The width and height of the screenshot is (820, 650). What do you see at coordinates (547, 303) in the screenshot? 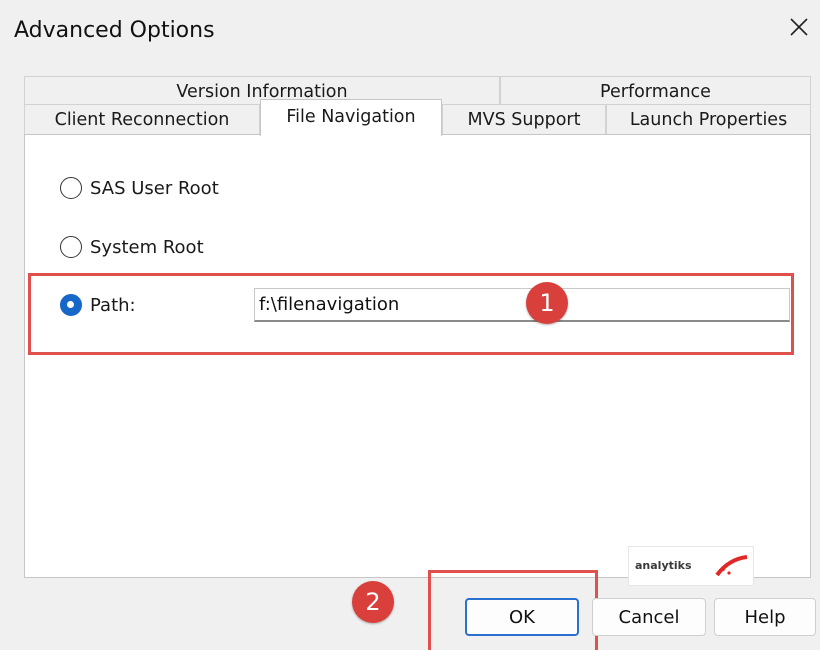
I see `annotation-badge-1: 1` at bounding box center [547, 303].